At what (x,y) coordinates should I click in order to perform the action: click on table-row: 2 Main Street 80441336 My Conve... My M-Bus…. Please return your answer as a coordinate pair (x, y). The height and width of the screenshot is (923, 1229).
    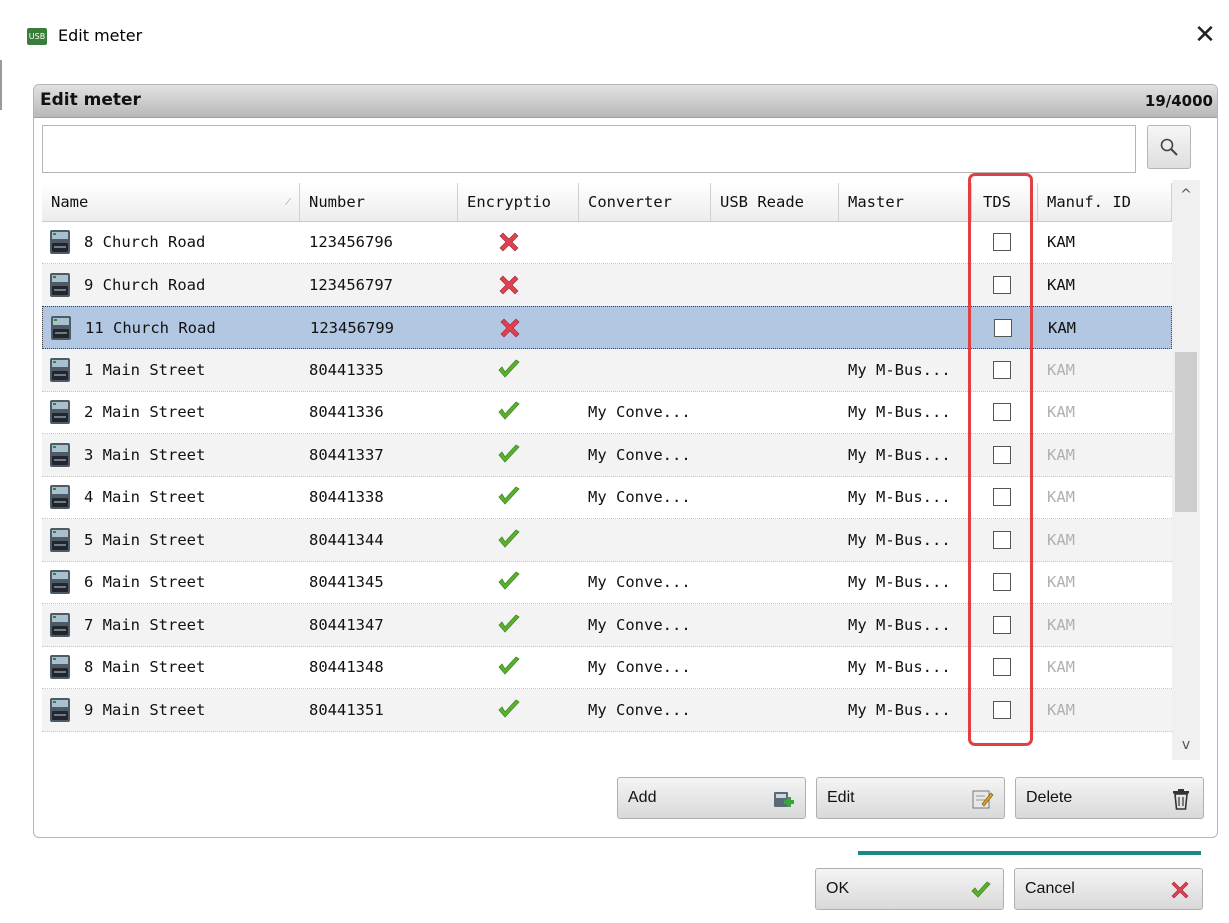
    Looking at the image, I should click on (607, 412).